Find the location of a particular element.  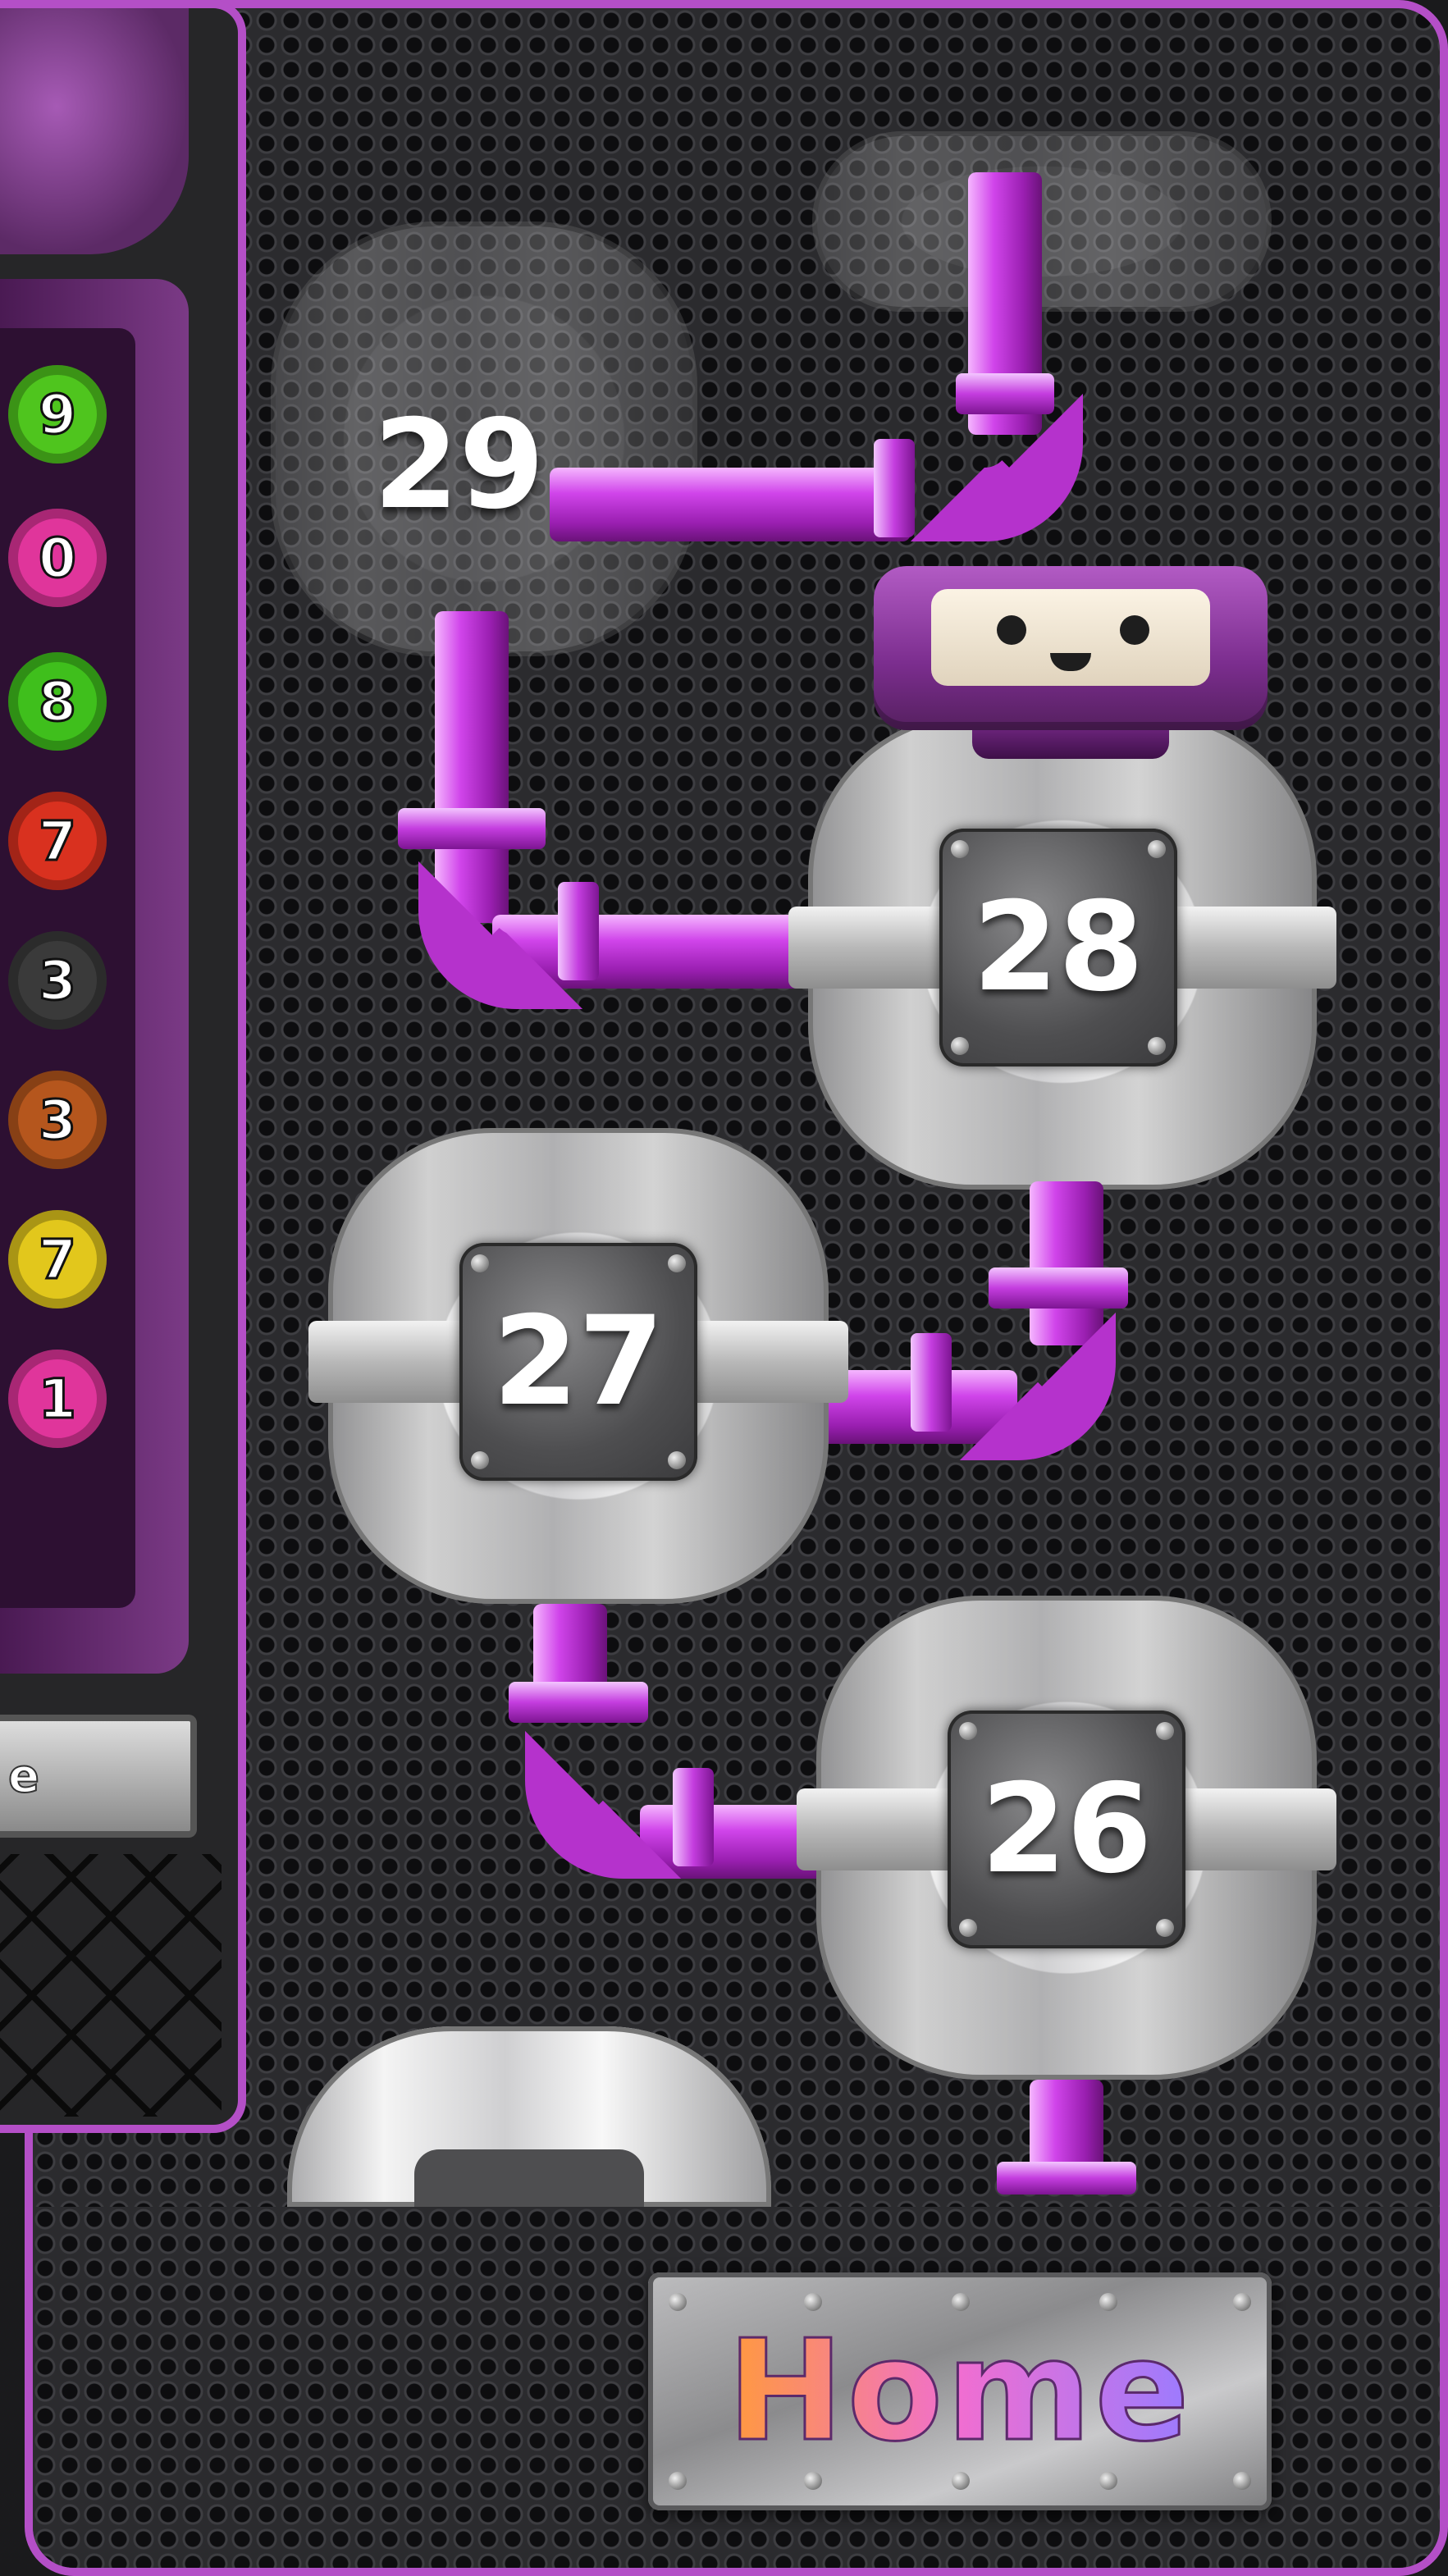

level-plate is located at coordinates (529, 2178).